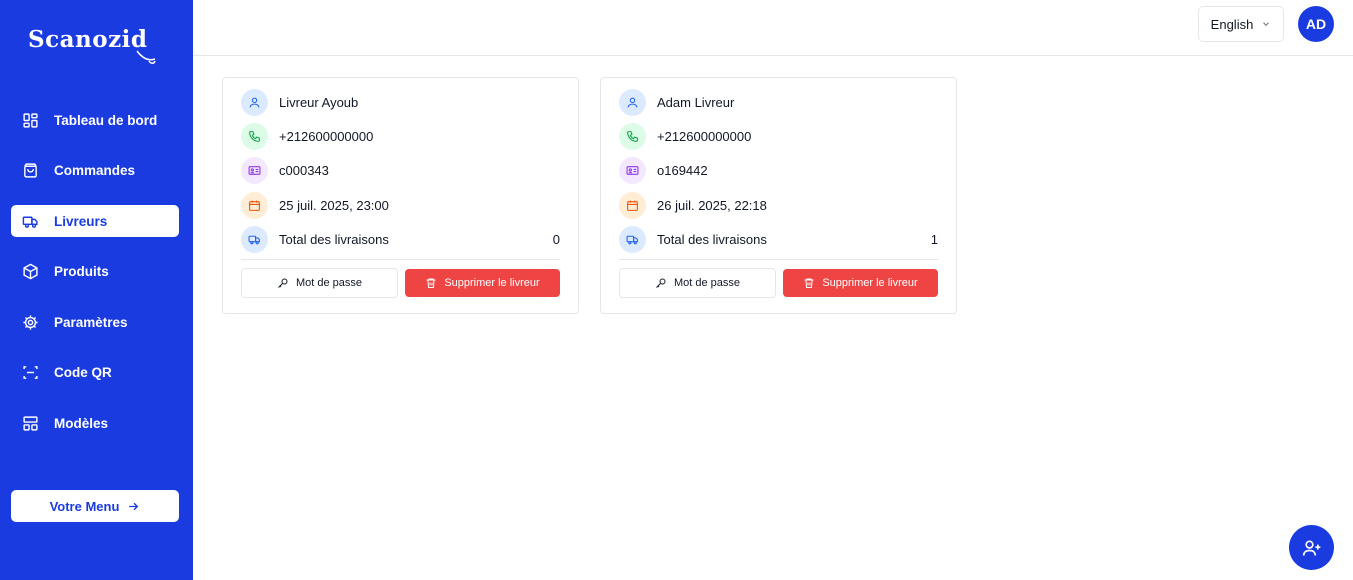 Image resolution: width=1353 pixels, height=580 pixels. Describe the element at coordinates (334, 205) in the screenshot. I see `courier-date: 25 juil. 2025, 23:00` at that location.